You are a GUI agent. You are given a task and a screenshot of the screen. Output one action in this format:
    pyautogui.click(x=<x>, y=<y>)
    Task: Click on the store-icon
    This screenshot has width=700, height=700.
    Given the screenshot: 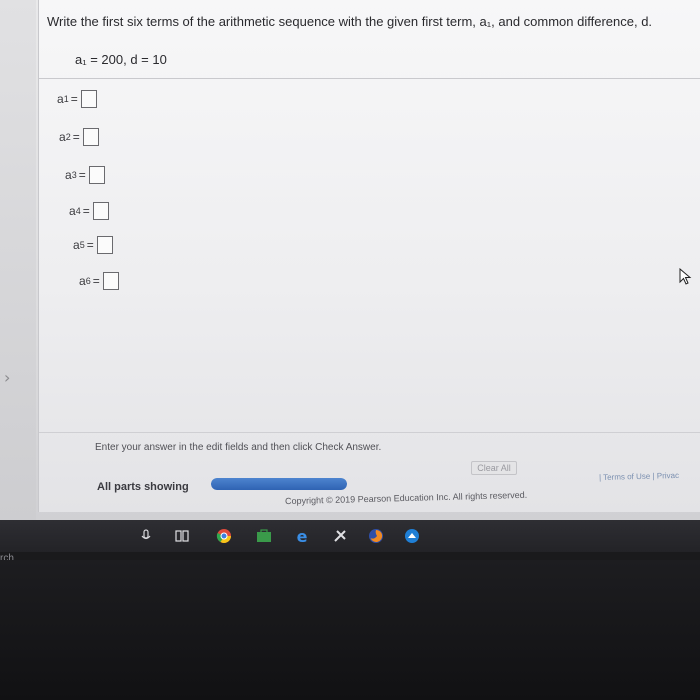 What is the action you would take?
    pyautogui.click(x=264, y=536)
    